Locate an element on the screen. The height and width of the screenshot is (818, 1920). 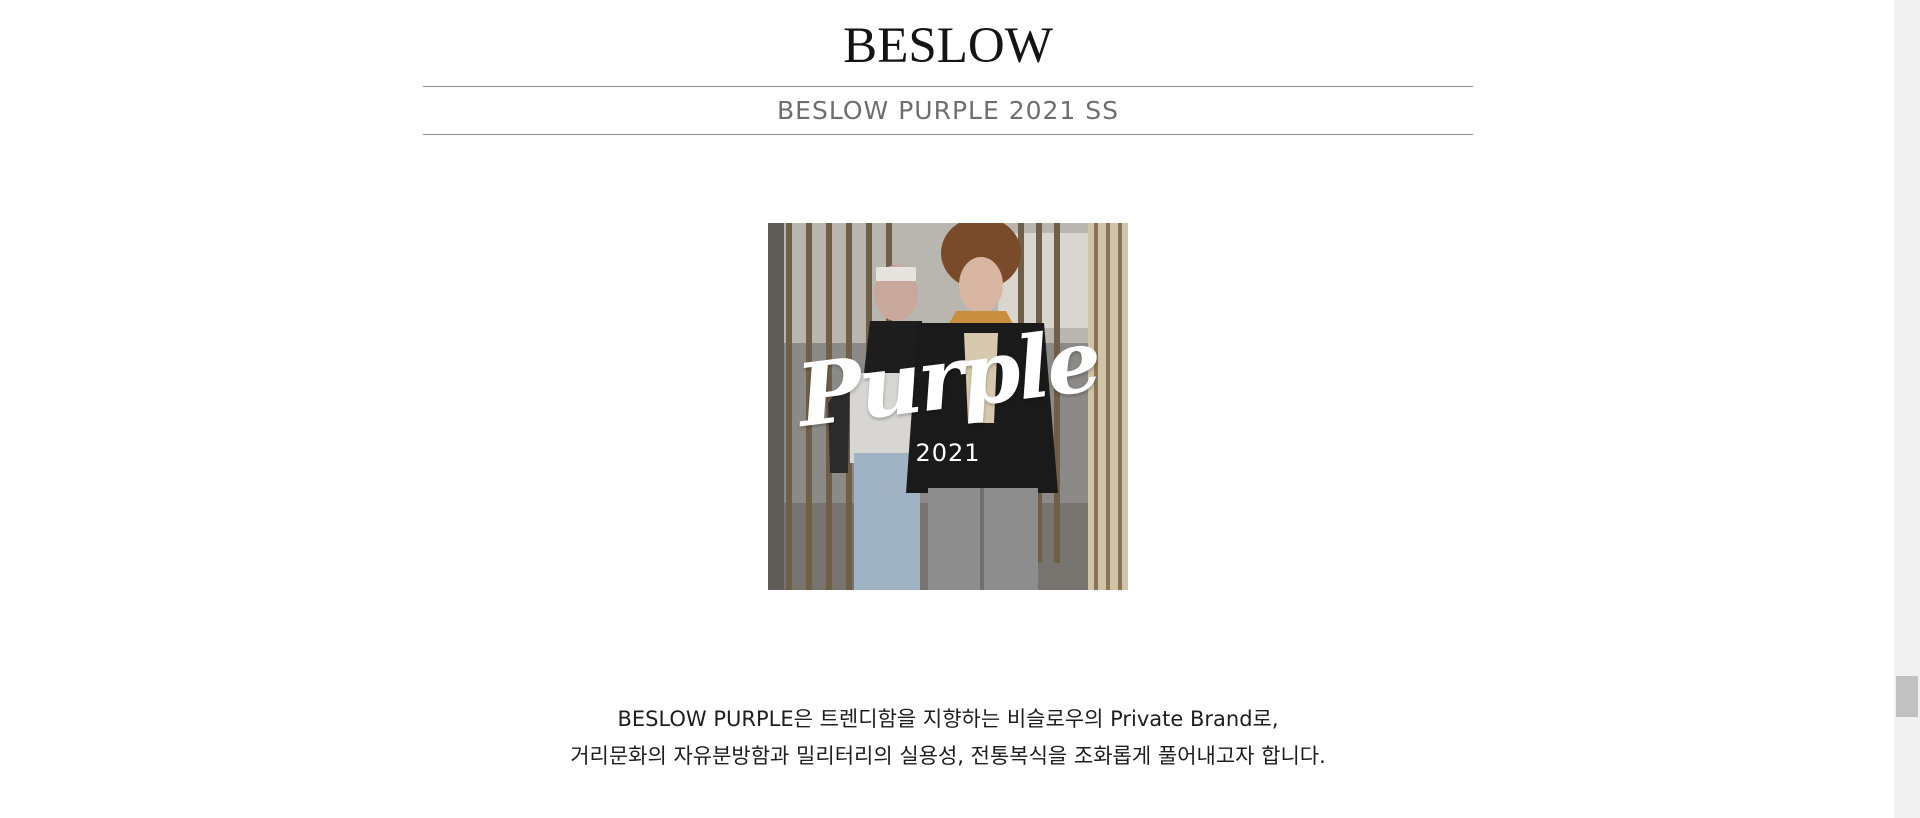
brand-logo: BESLOW is located at coordinates (948, 46).